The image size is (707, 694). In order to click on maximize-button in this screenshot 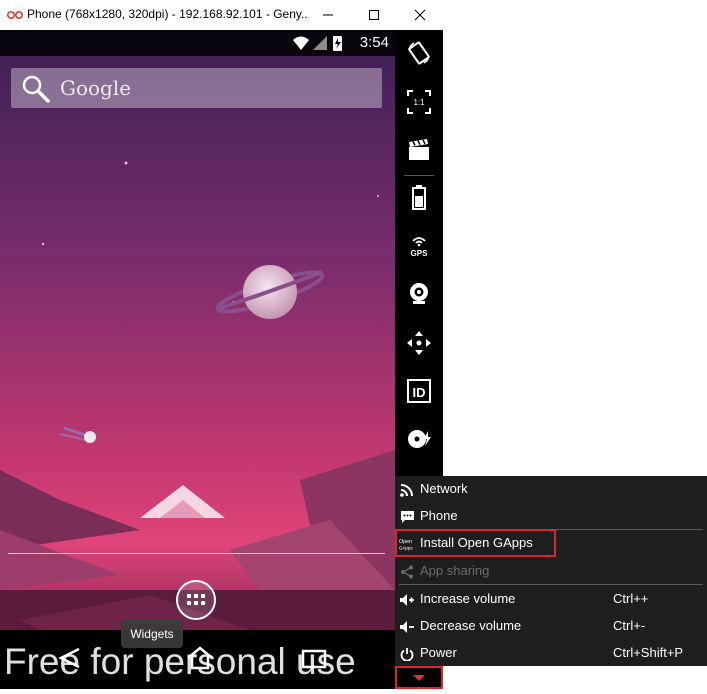, I will do `click(374, 15)`.